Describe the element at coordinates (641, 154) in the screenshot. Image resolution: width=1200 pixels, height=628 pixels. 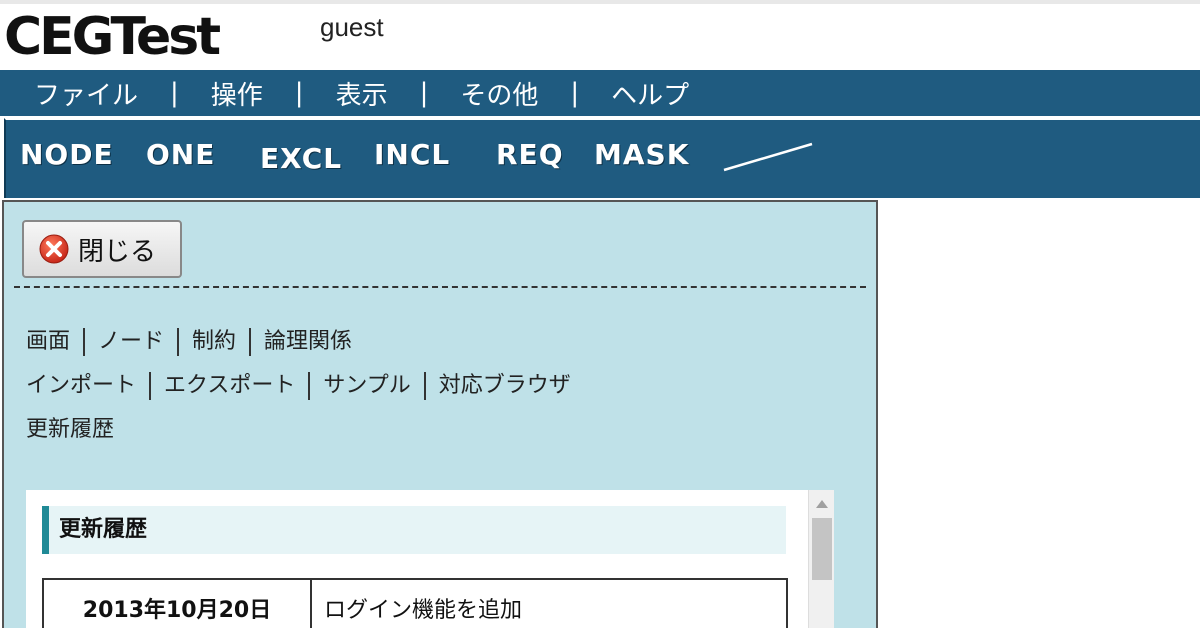
I see `tool-mask: MASK` at that location.